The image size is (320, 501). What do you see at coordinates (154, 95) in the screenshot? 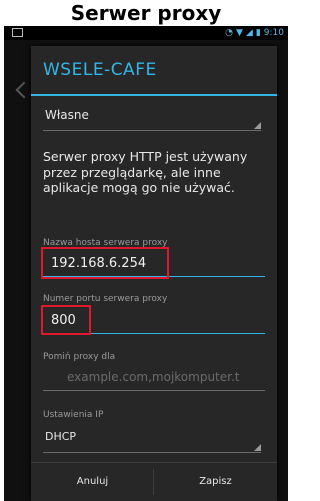
I see `title-divider` at bounding box center [154, 95].